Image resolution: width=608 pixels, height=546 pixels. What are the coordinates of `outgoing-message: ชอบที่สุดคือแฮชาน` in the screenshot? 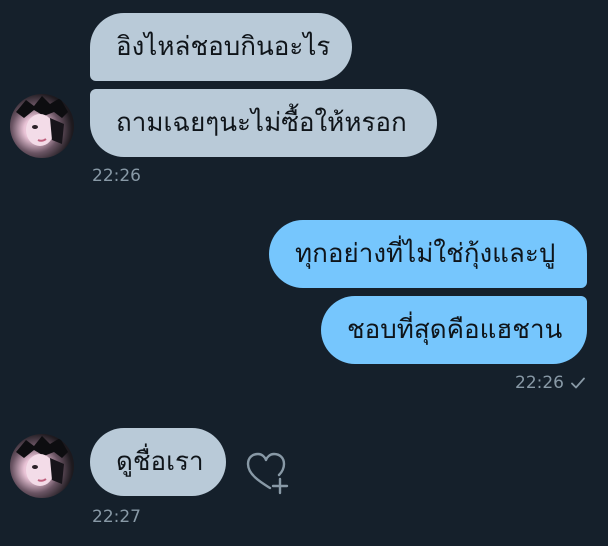 It's located at (454, 330).